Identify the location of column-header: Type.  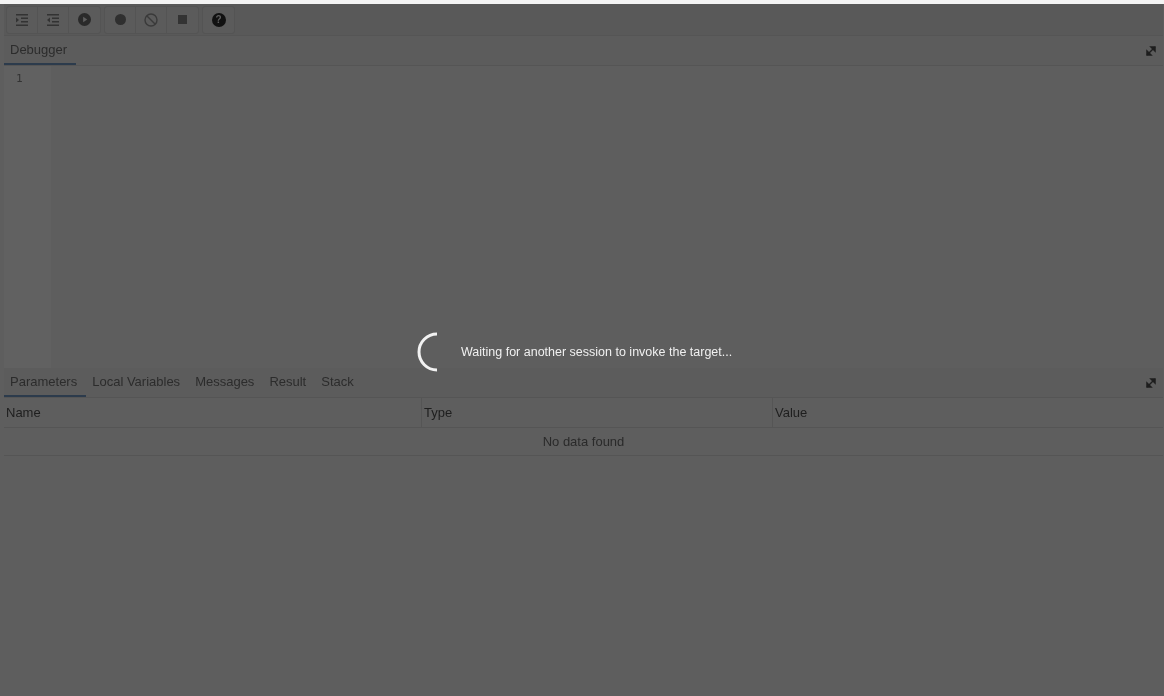
(597, 412).